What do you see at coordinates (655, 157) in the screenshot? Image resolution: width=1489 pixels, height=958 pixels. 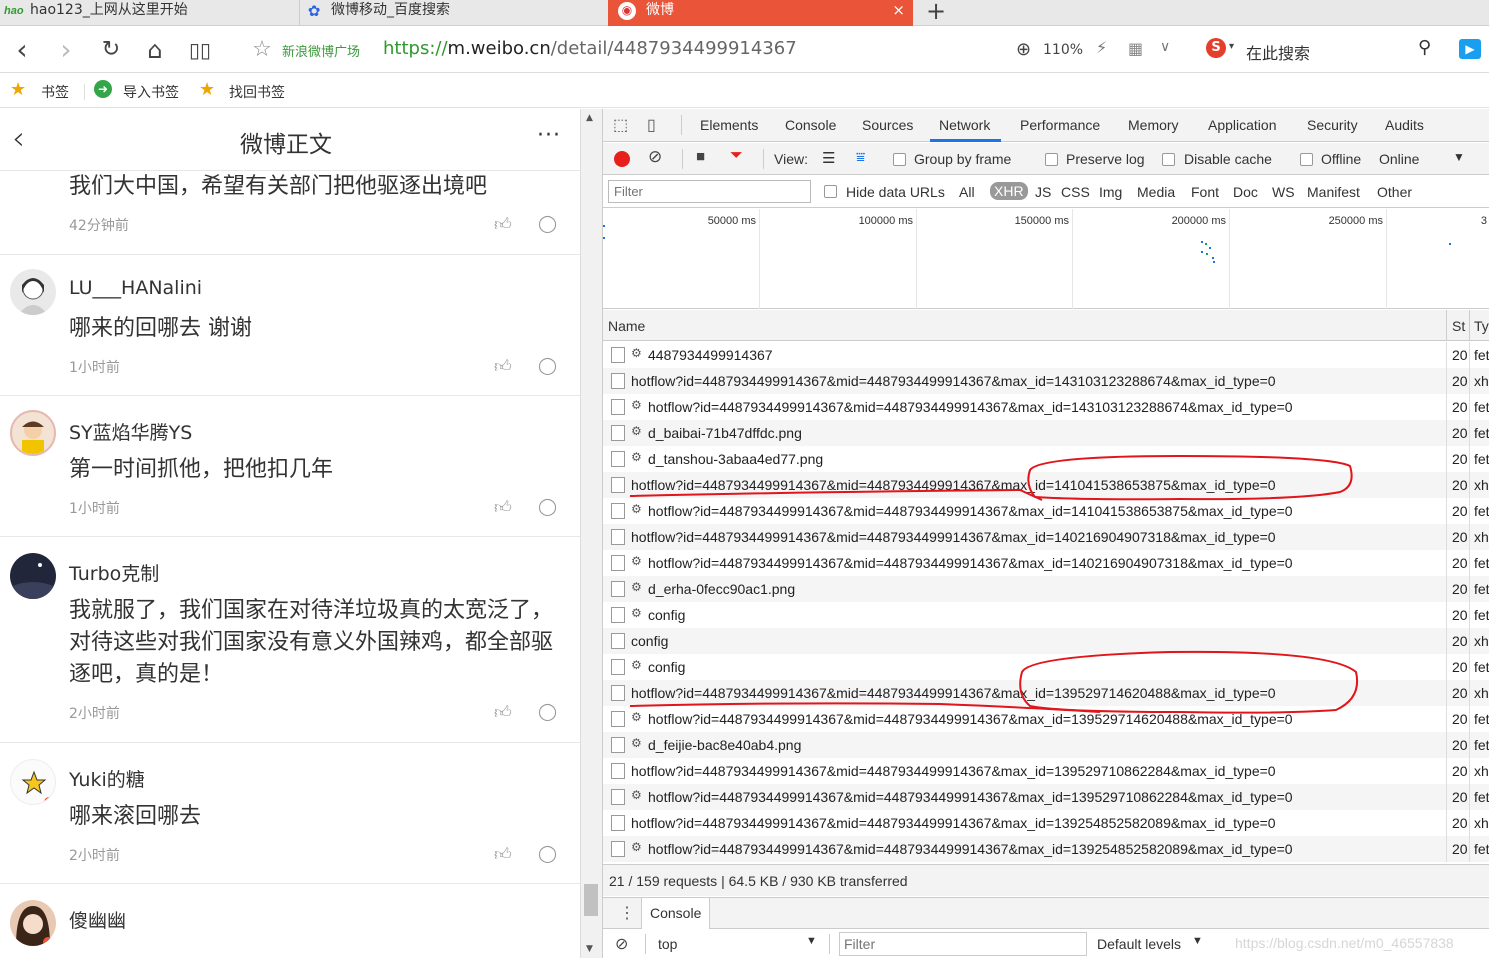 I see `clear-icon: ⊘` at bounding box center [655, 157].